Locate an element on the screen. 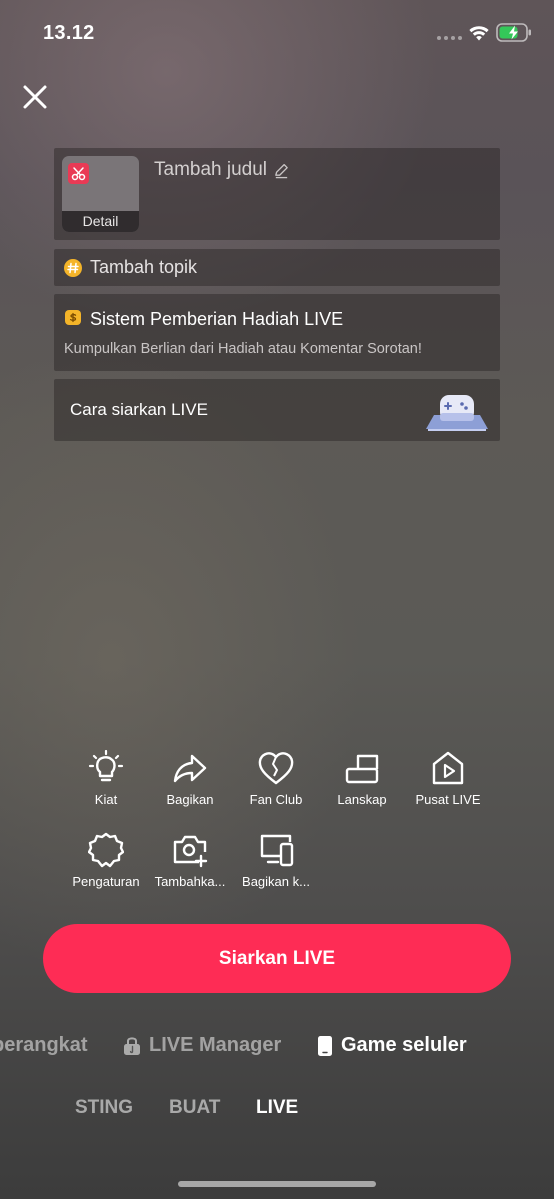 Image resolution: width=554 pixels, height=1199 pixels. mode-live-manager: LIVE Manager is located at coordinates (202, 1045).